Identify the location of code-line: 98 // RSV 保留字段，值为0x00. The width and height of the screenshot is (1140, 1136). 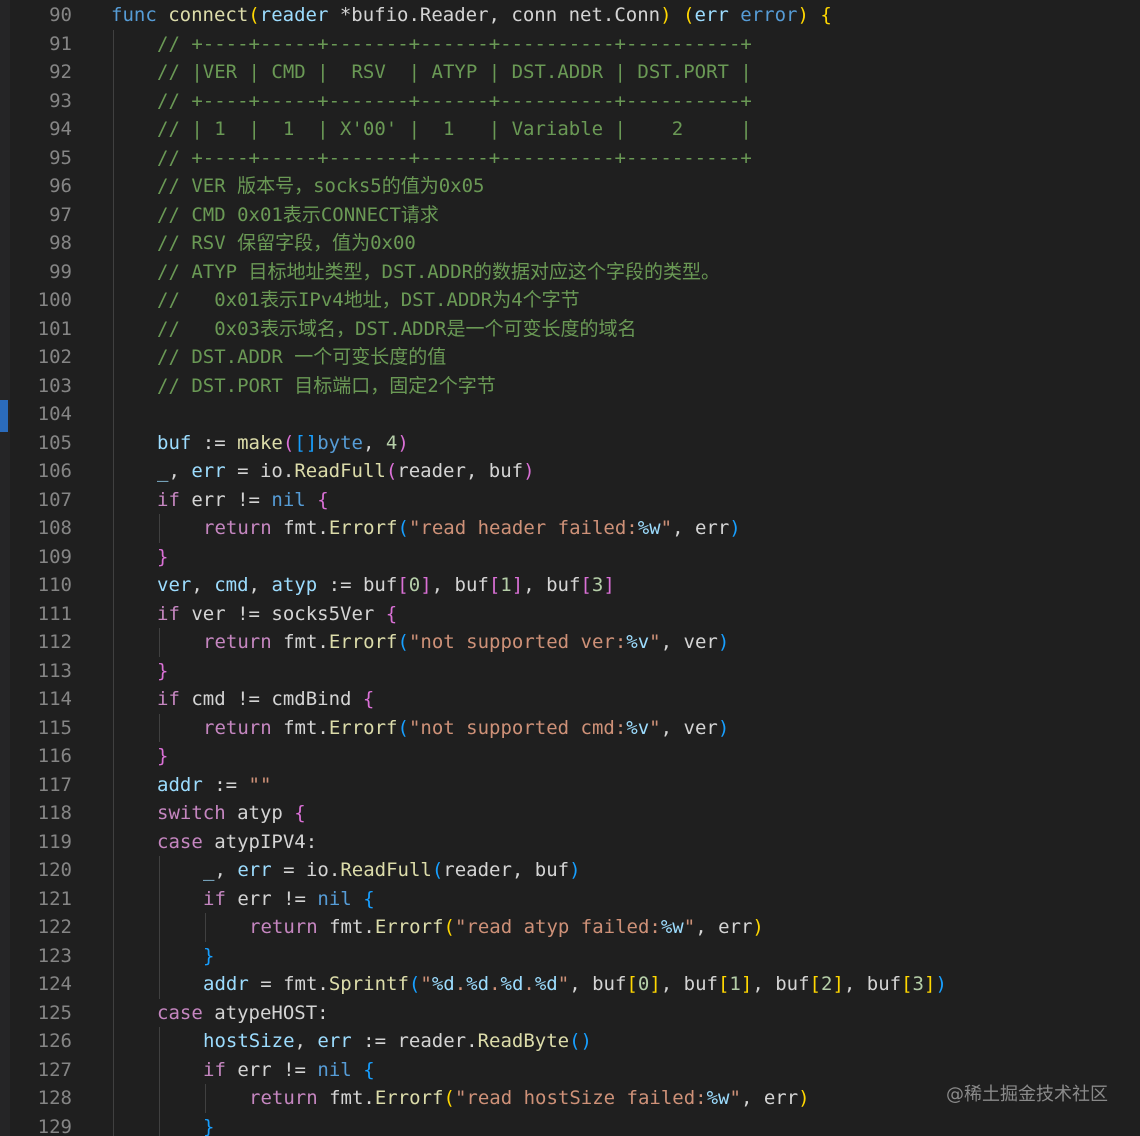
(570, 243).